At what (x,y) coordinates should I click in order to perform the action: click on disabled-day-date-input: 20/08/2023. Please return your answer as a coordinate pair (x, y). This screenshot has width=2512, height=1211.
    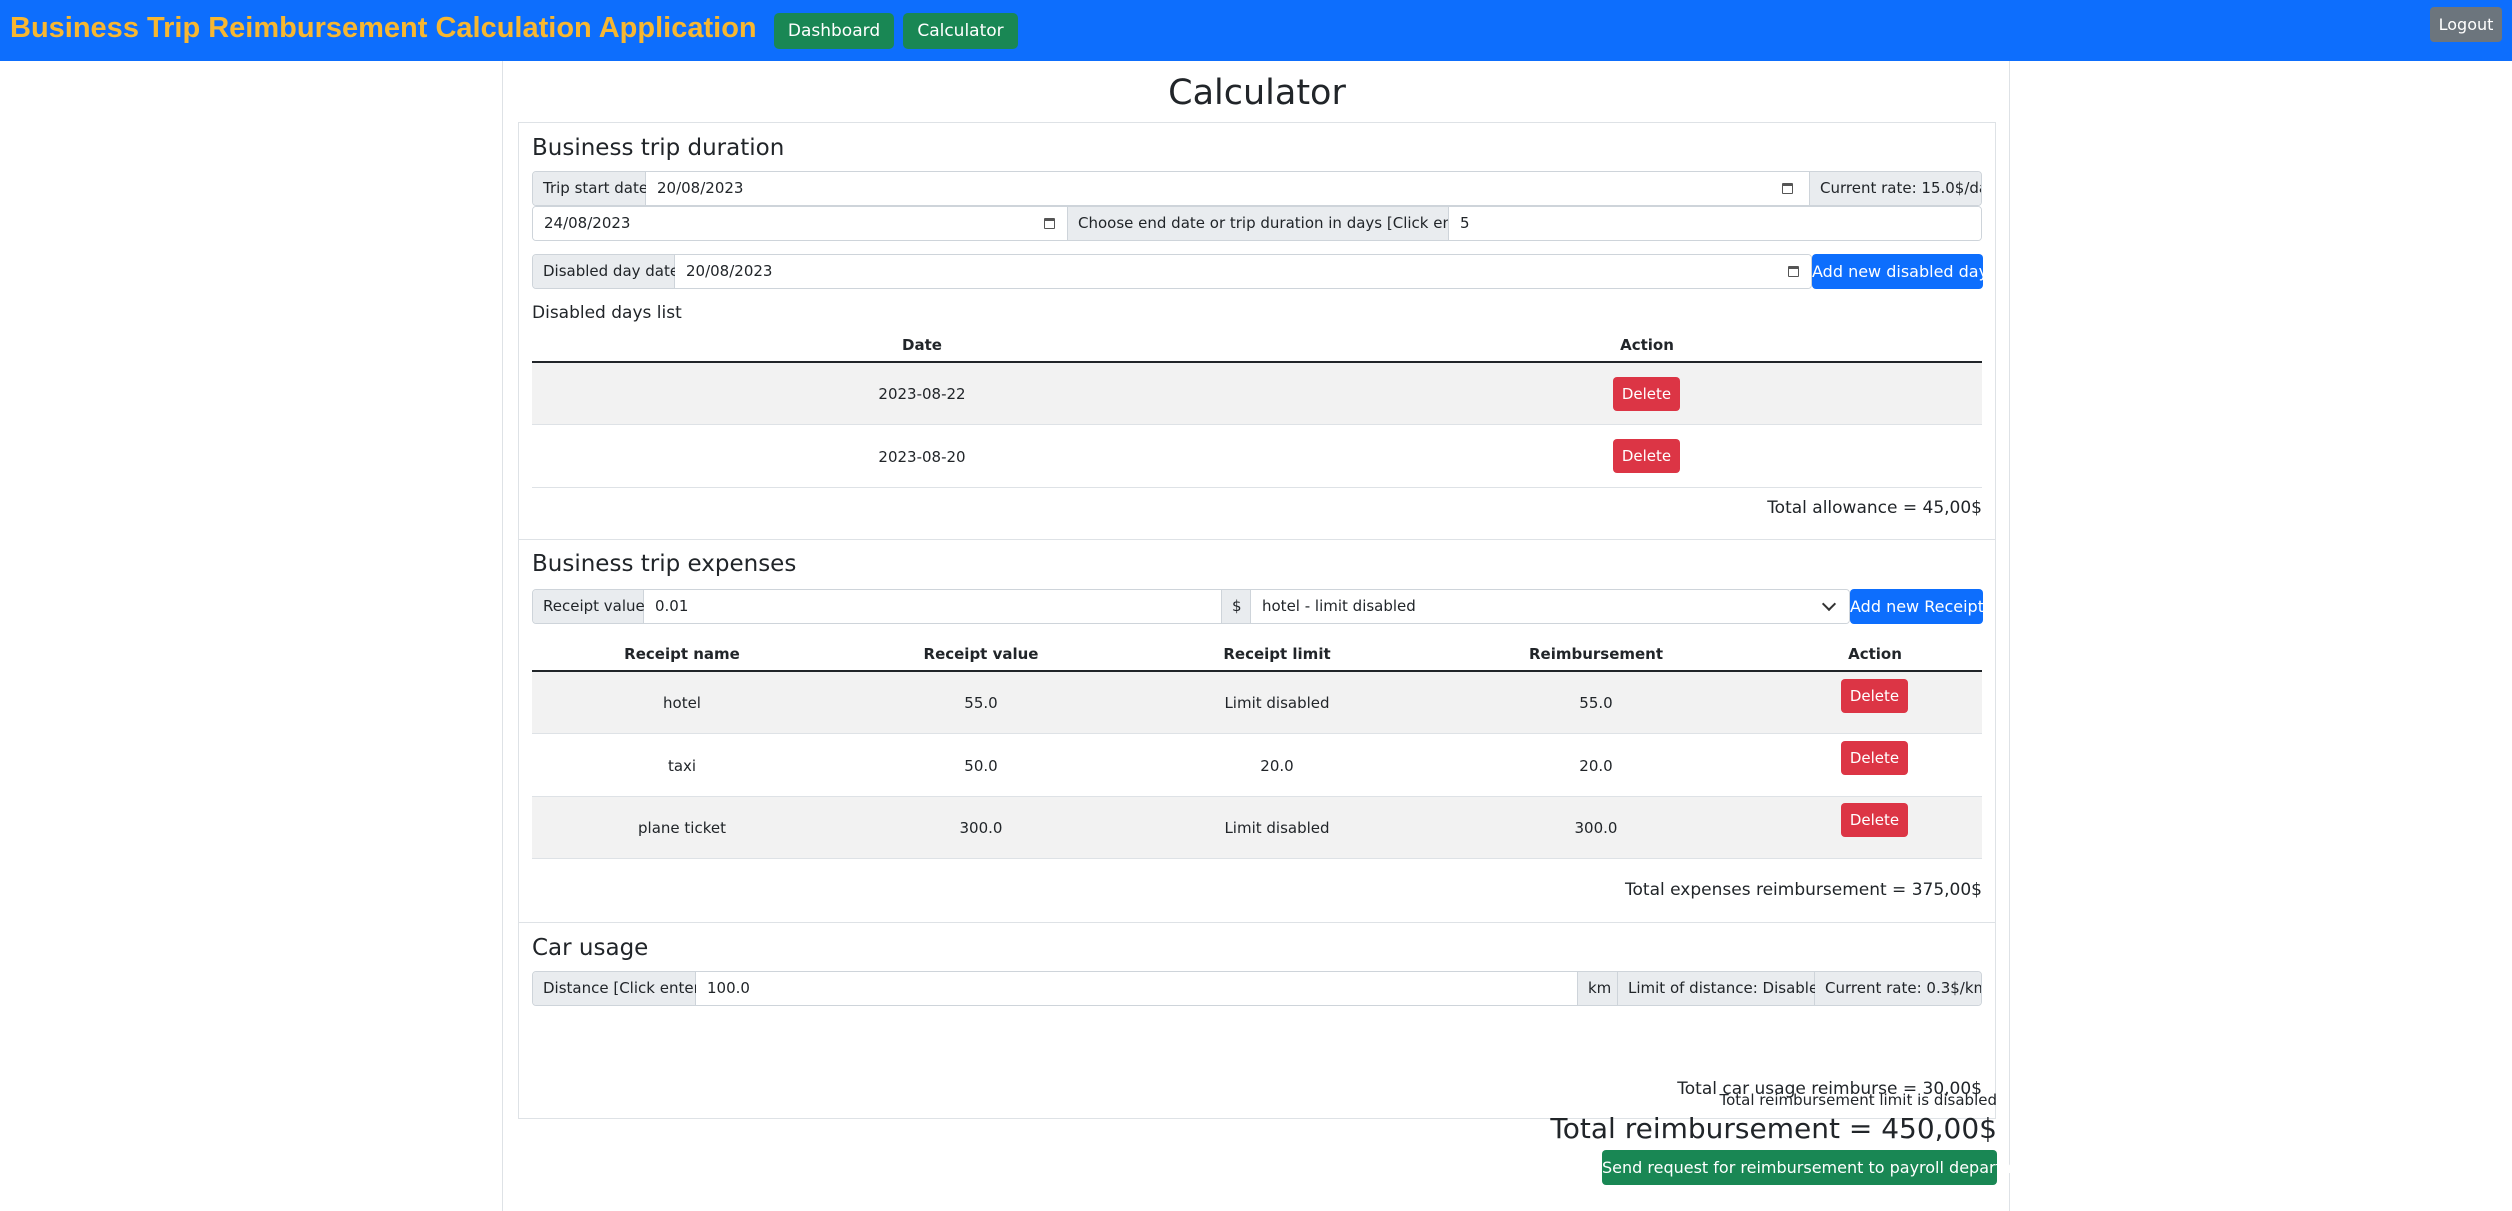
    Looking at the image, I should click on (1243, 271).